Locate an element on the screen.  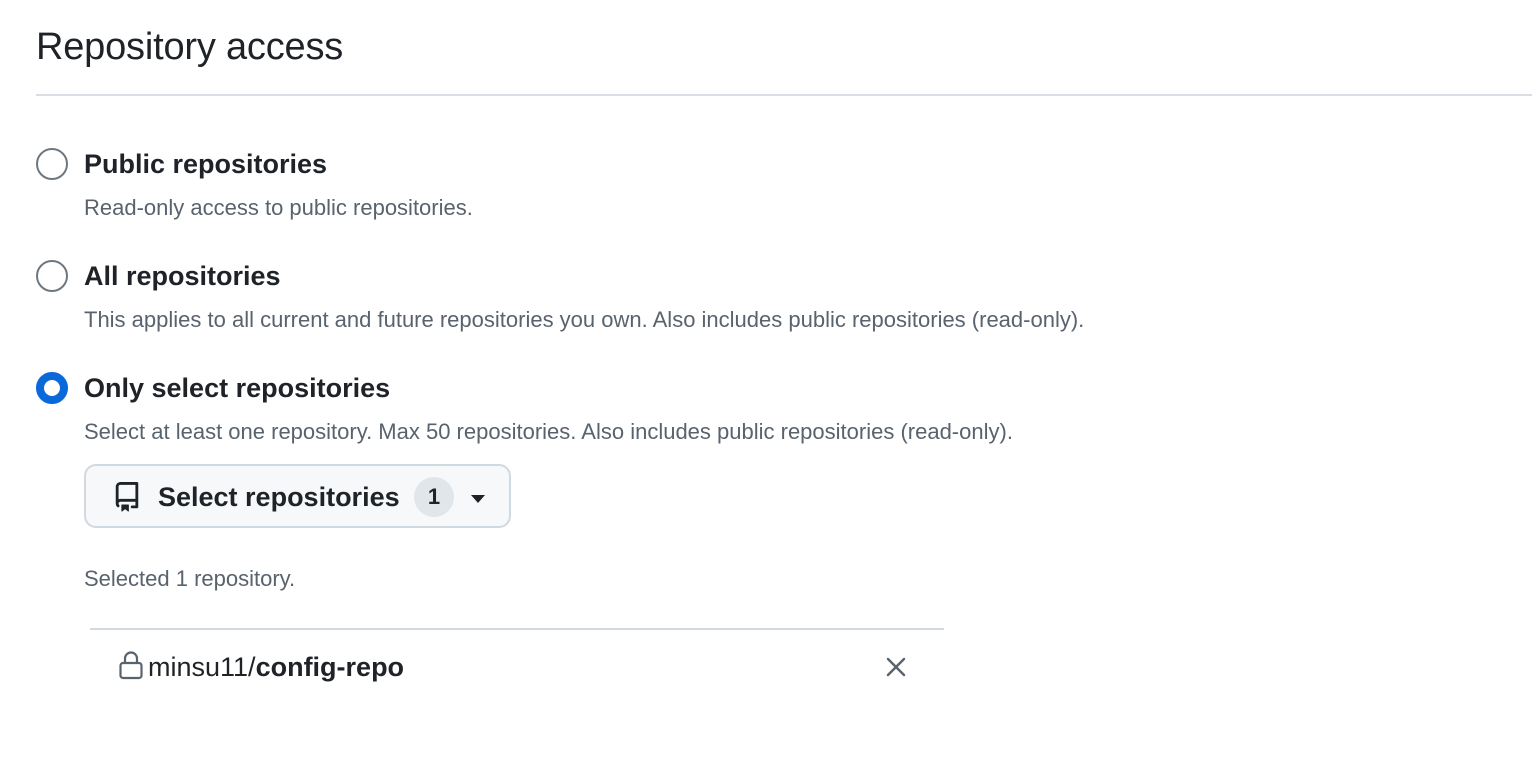
selected-repository-item: minsu11/config-repo is located at coordinates (517, 667).